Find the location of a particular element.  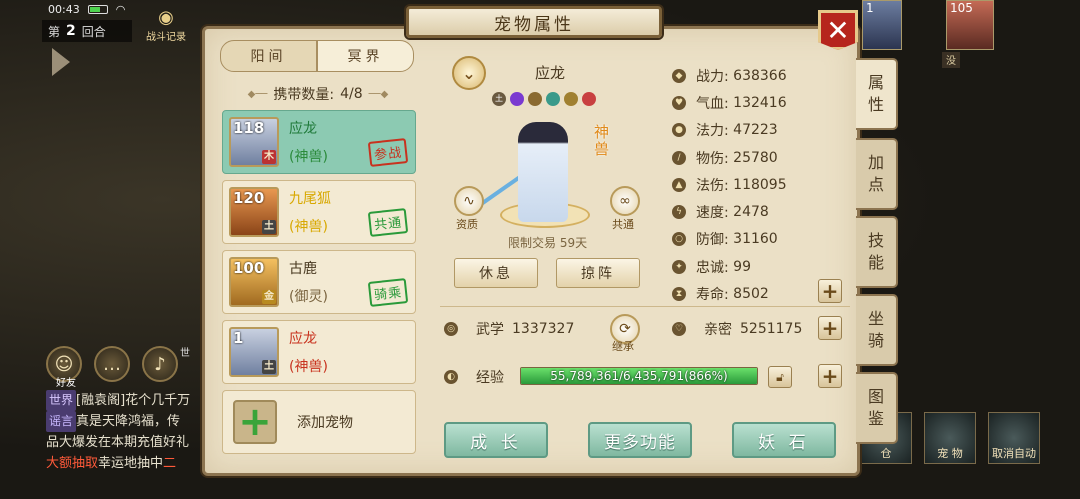

realm-tabs: 阳间 冥界 is located at coordinates (317, 56).